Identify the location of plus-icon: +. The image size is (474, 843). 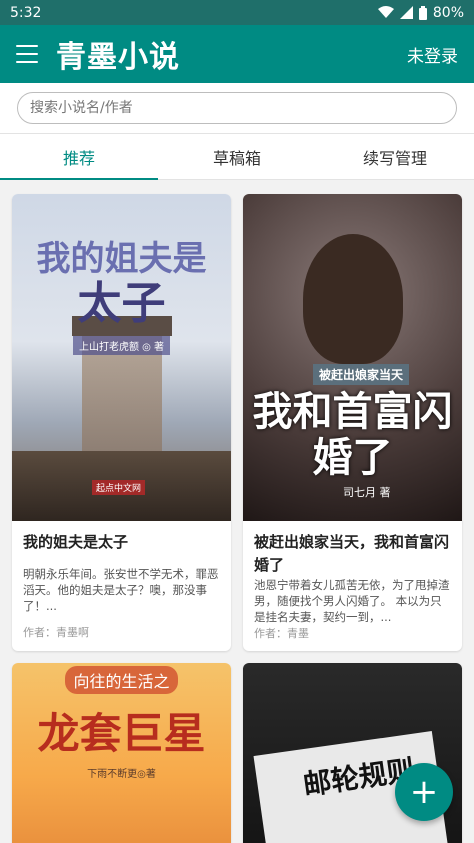
(424, 792).